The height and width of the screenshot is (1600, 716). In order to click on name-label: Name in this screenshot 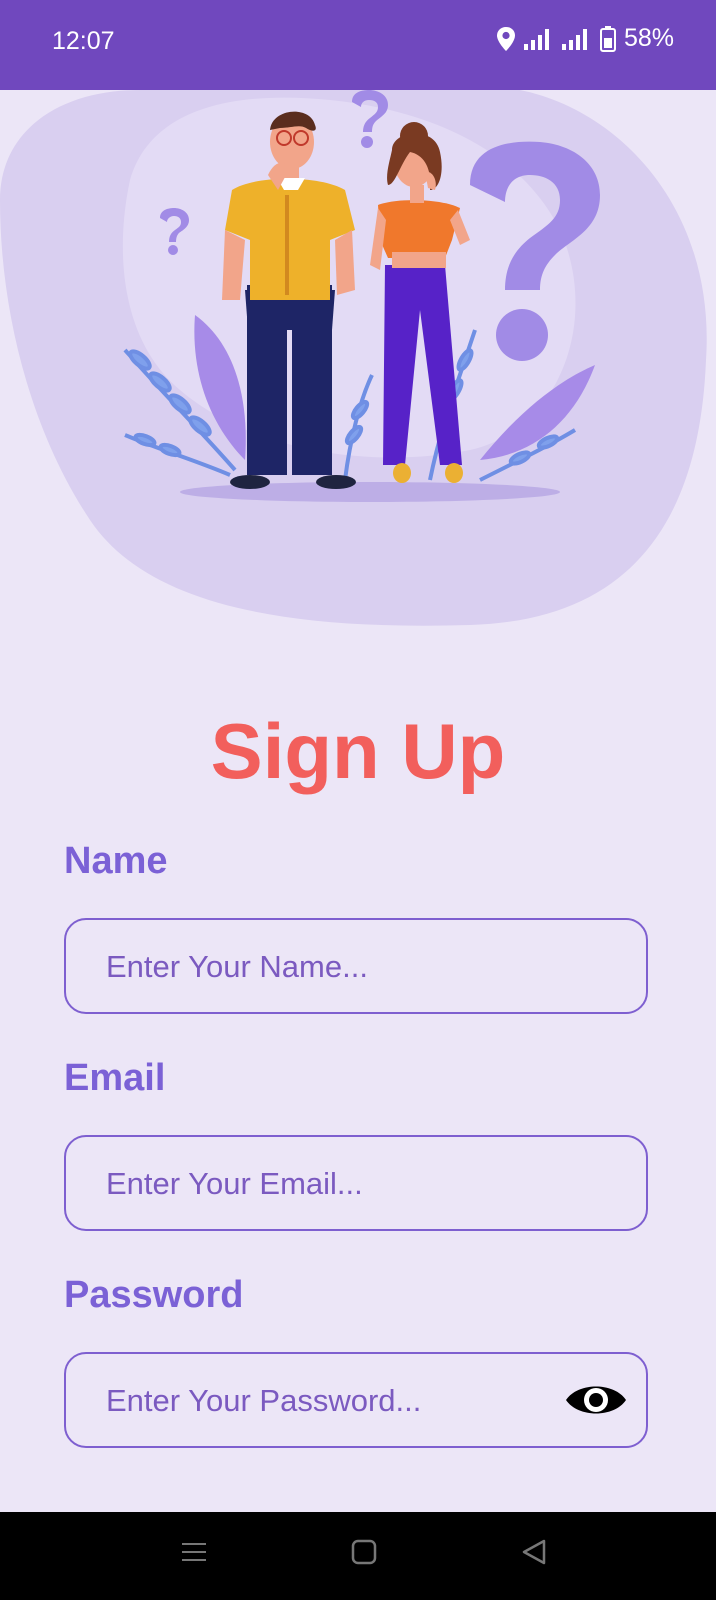, I will do `click(116, 861)`.